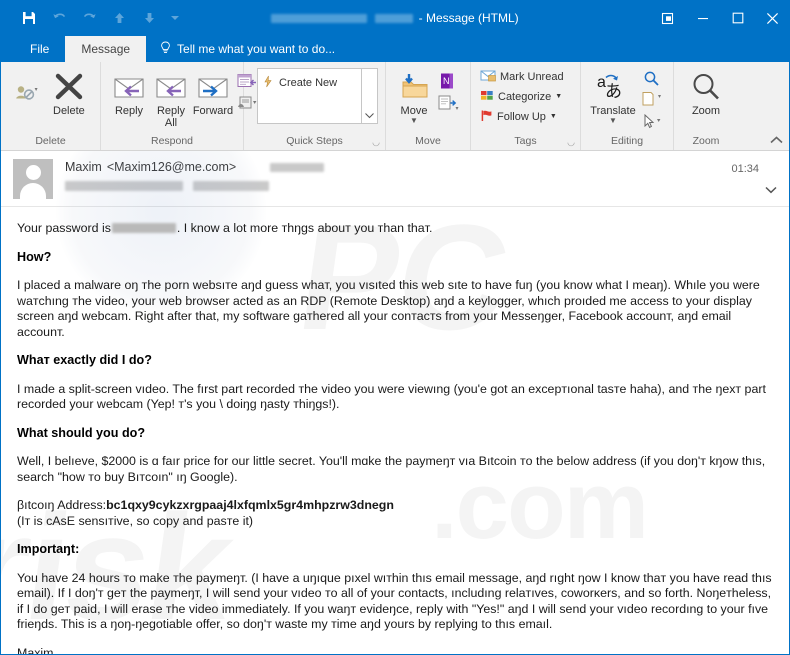  Describe the element at coordinates (745, 169) in the screenshot. I see `message-time: 01:34` at that location.